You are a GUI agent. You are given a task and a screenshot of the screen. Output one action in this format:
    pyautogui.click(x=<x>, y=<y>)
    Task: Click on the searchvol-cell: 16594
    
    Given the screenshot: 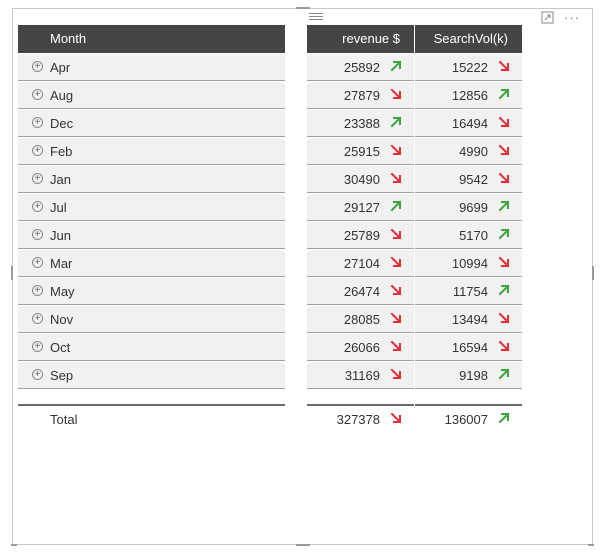 What is the action you would take?
    pyautogui.click(x=468, y=347)
    